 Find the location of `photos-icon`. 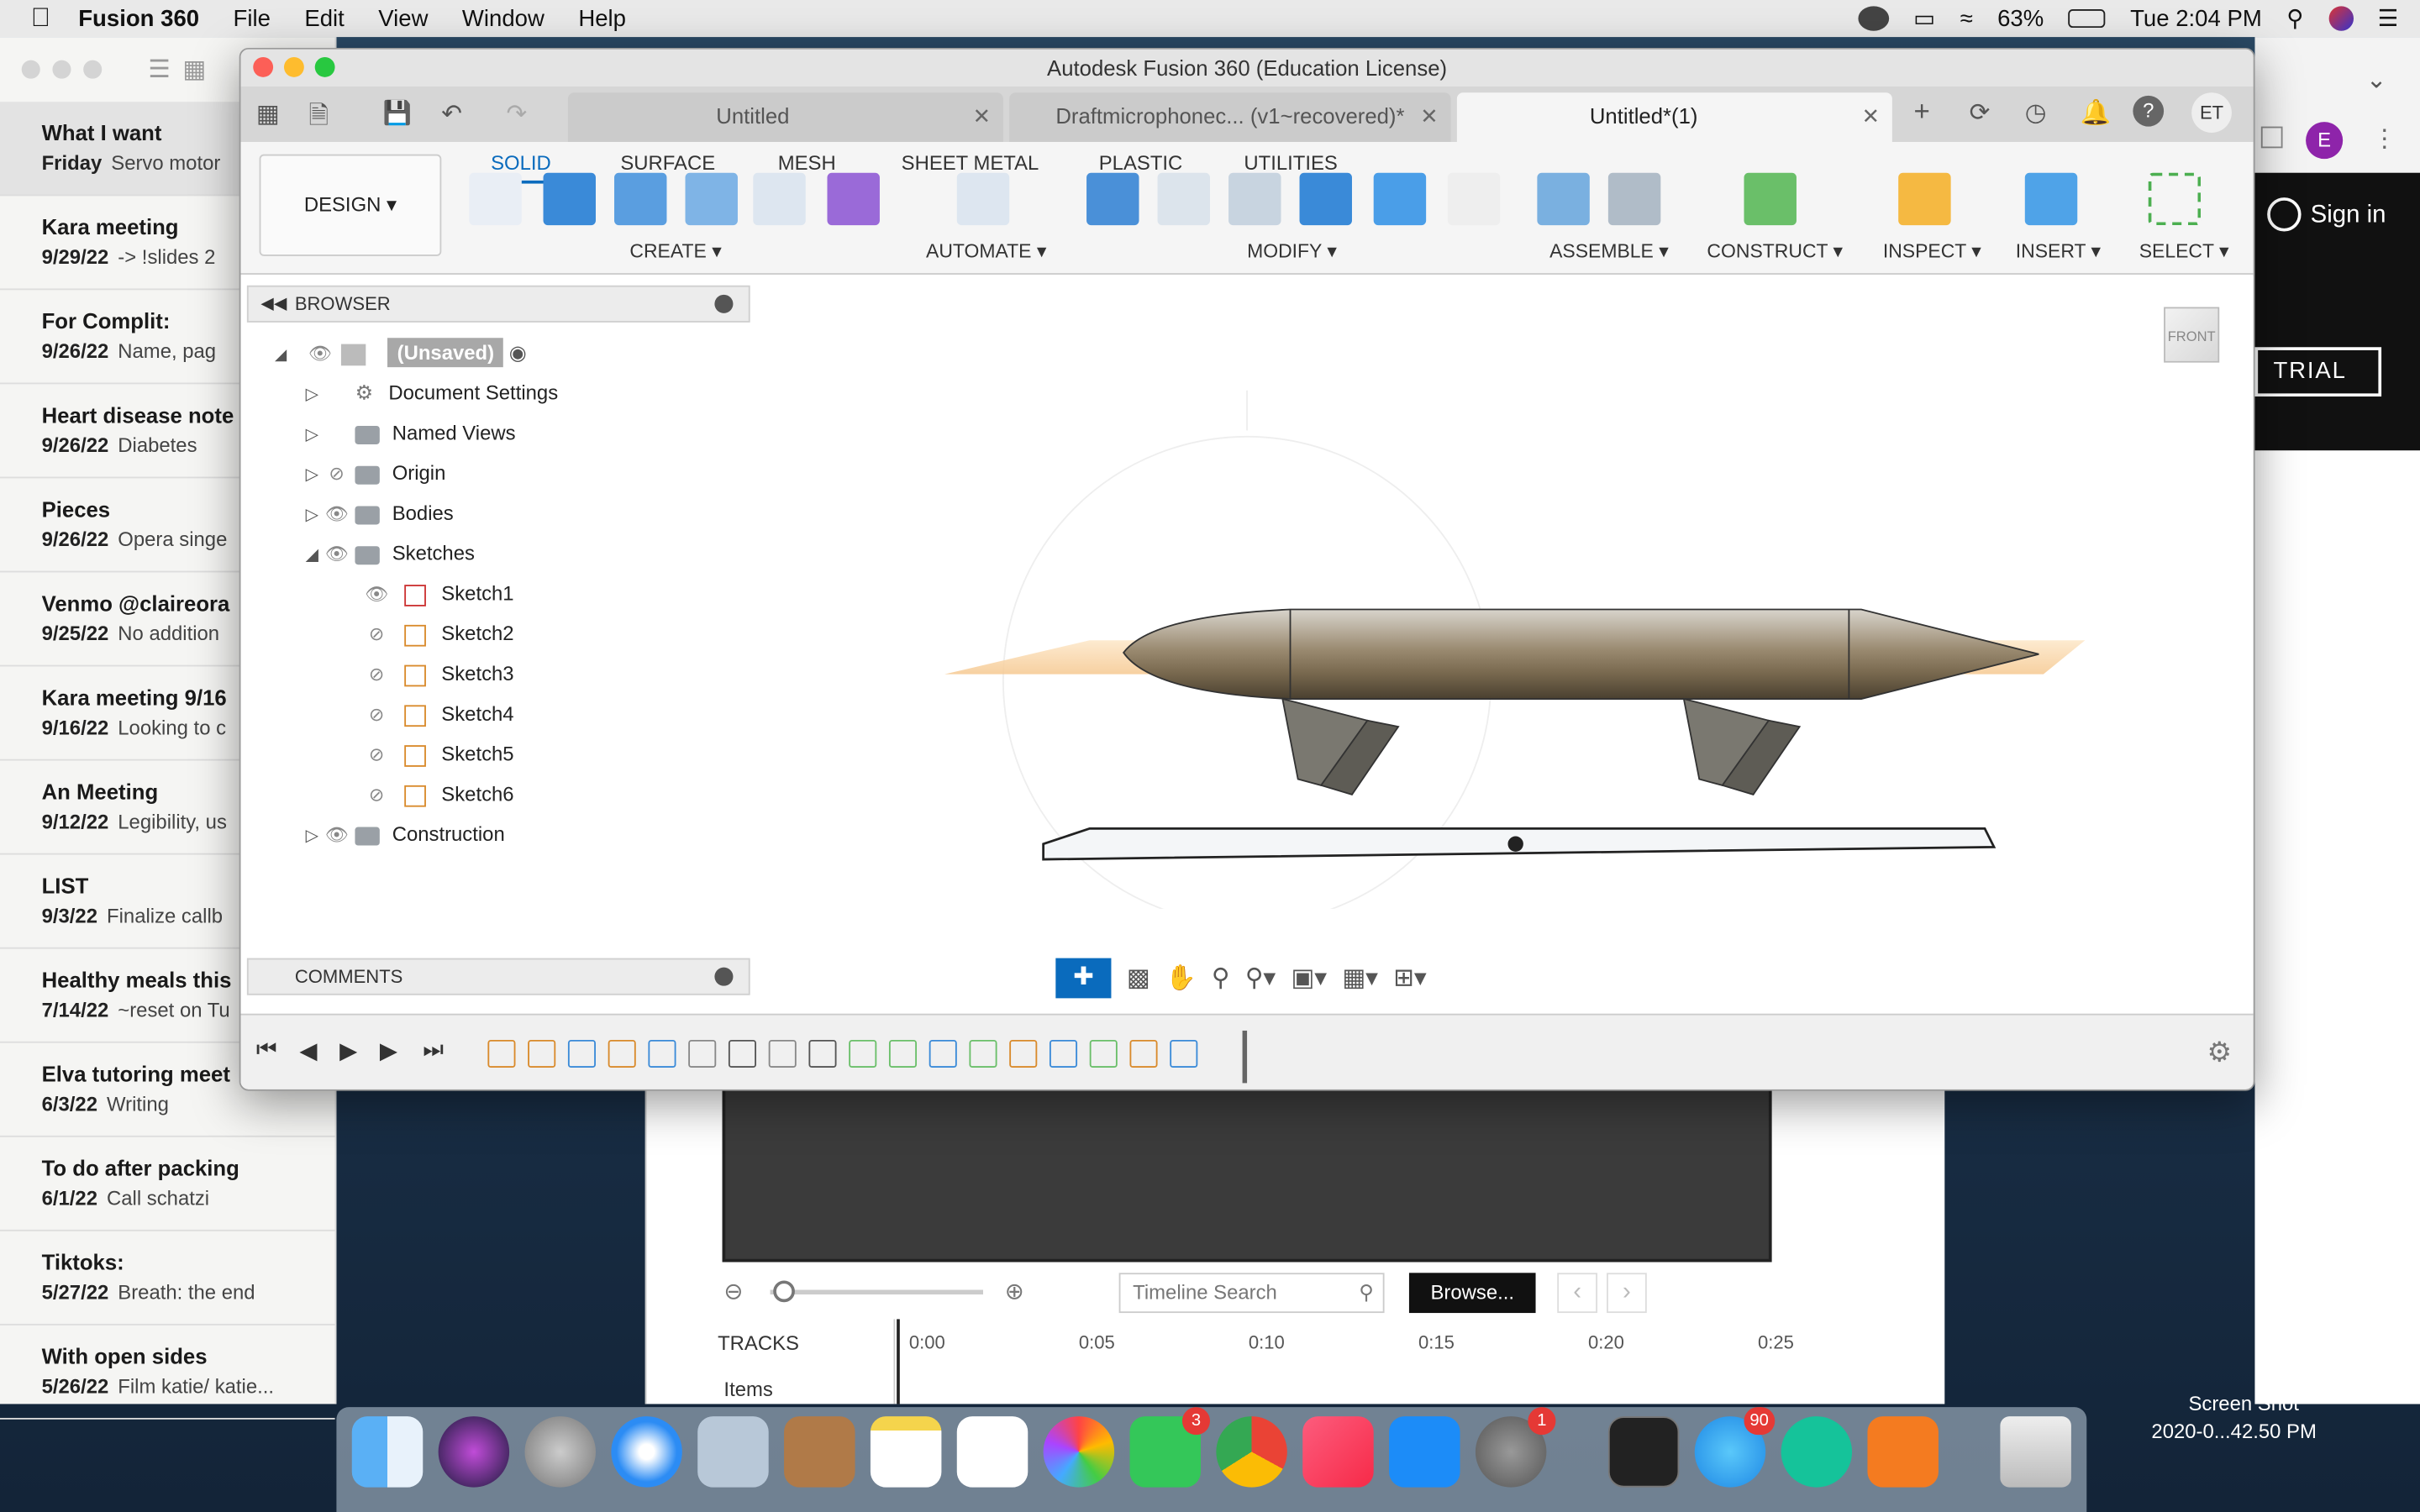

photos-icon is located at coordinates (1079, 1452).